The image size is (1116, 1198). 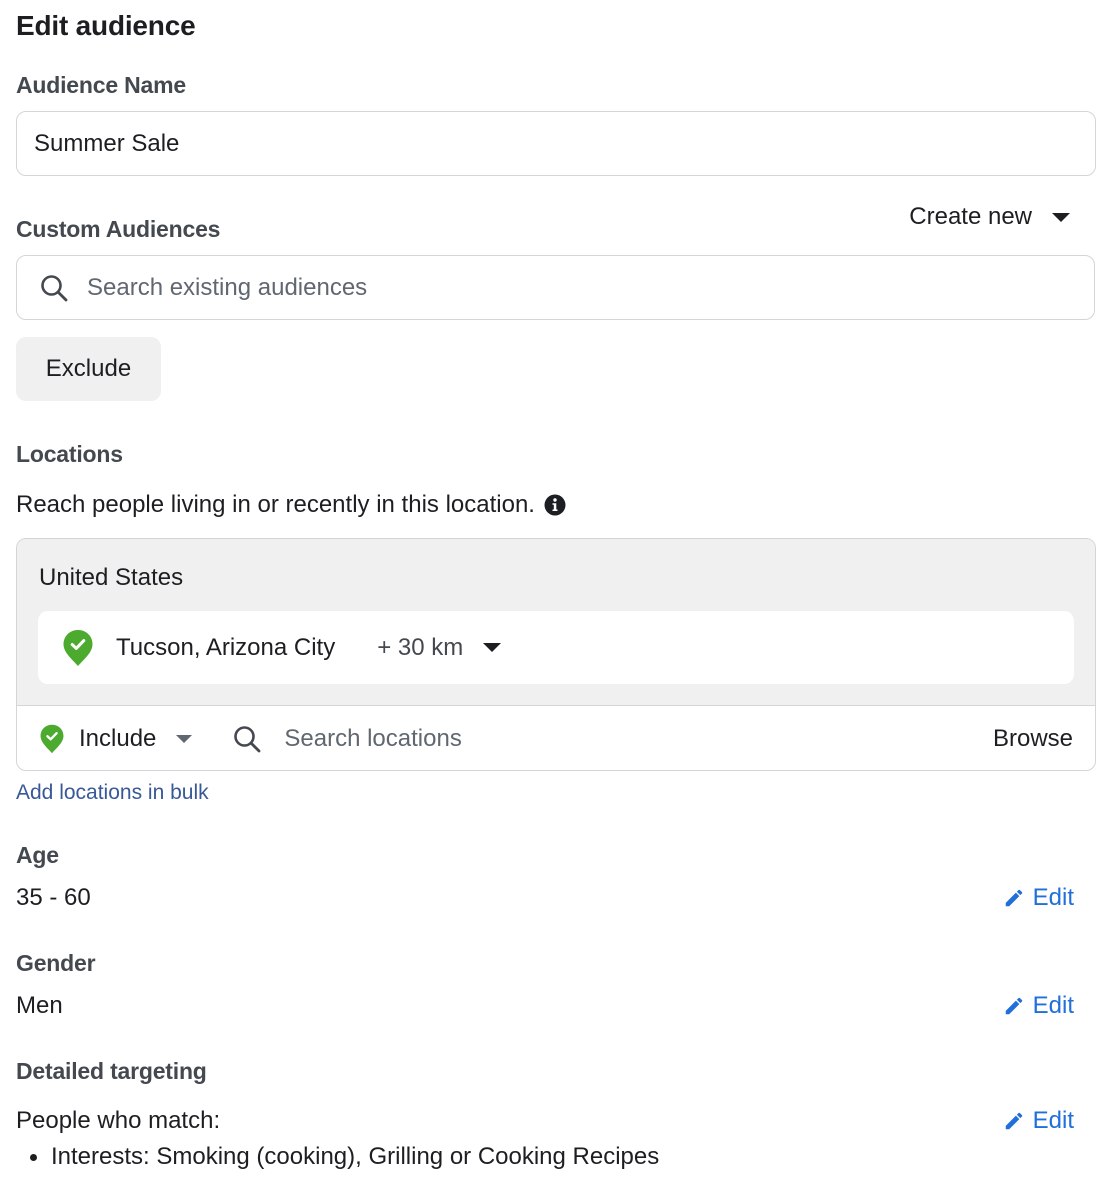 I want to click on exclude-button: Exclude, so click(x=88, y=369).